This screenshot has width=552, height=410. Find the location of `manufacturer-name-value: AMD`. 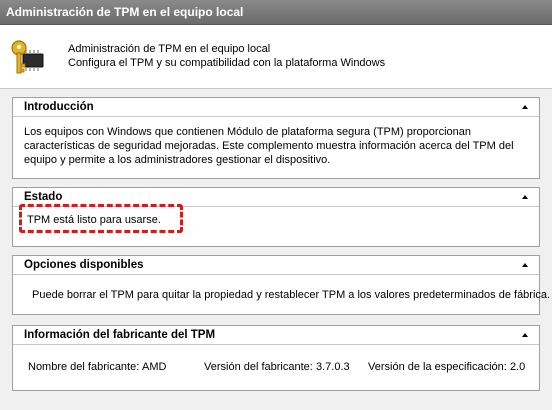

manufacturer-name-value: AMD is located at coordinates (154, 367).